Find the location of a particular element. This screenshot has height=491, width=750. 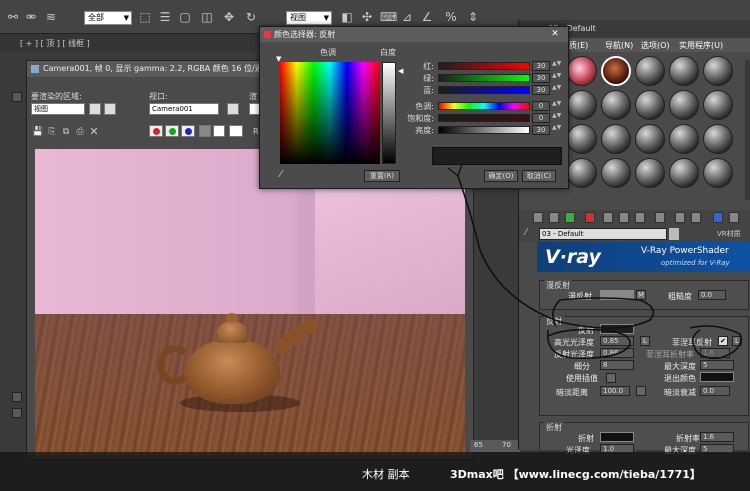

red-spinner: ▲▼ is located at coordinates (556, 66).